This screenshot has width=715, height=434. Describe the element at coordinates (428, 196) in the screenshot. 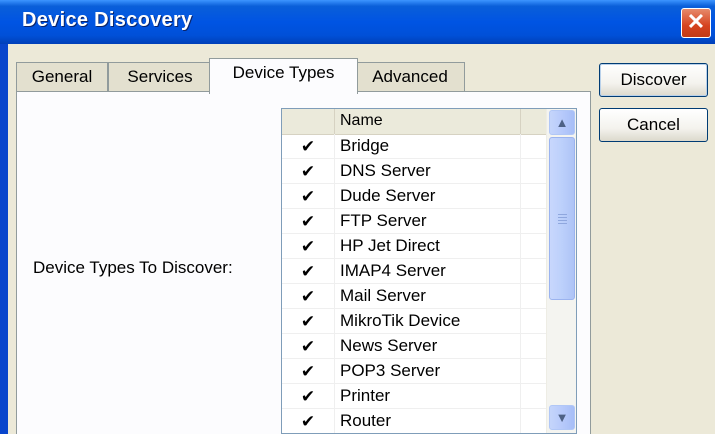

I see `list-item-name: Dude Server` at that location.